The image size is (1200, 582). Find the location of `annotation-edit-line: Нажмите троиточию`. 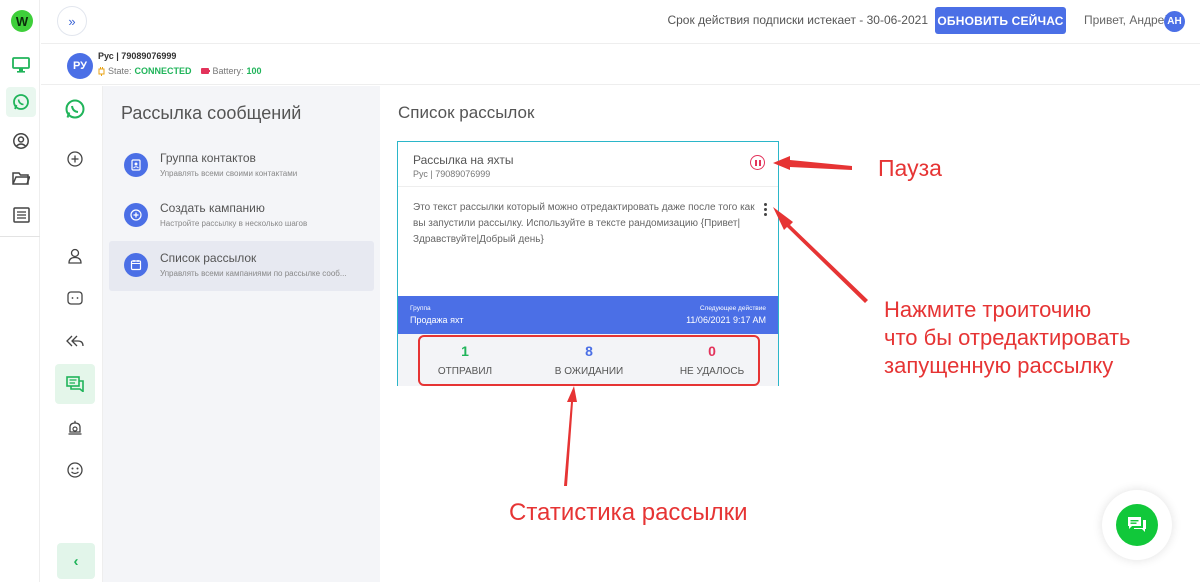

annotation-edit-line: Нажмите троиточию is located at coordinates (988, 309).